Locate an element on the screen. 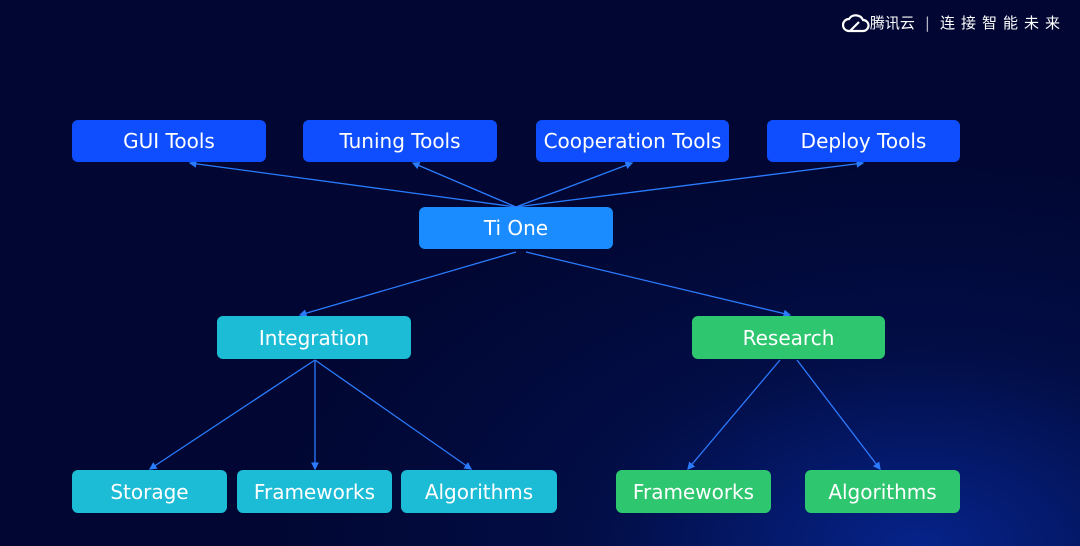 Image resolution: width=1080 pixels, height=546 pixels. node-integration-algorithms: Algorithms is located at coordinates (479, 491).